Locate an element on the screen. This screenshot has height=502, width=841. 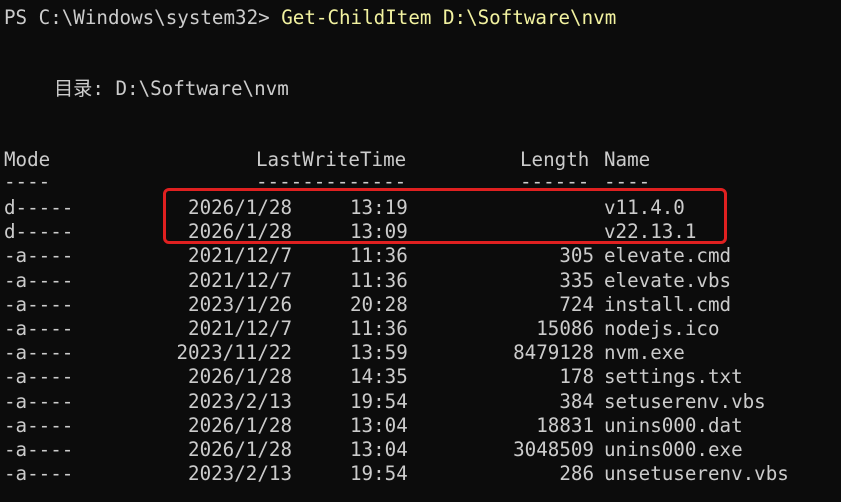
row-length: 8479128 is located at coordinates (553, 353).